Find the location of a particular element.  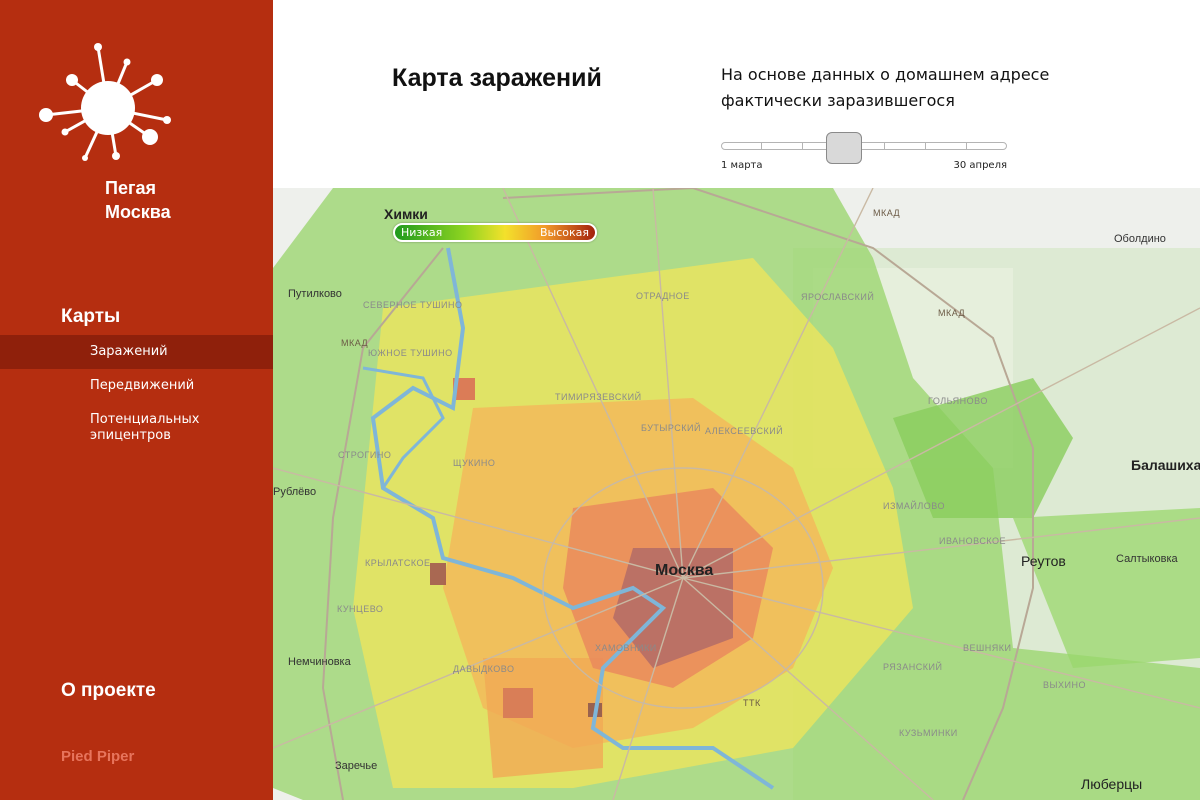

virus-logo-icon is located at coordinates (105, 105).